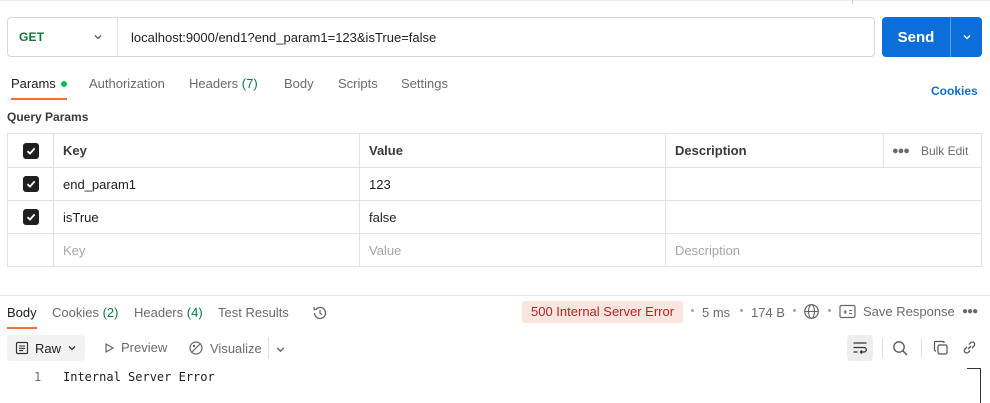 This screenshot has height=403, width=990. I want to click on save-response-button: Save Response, so click(897, 311).